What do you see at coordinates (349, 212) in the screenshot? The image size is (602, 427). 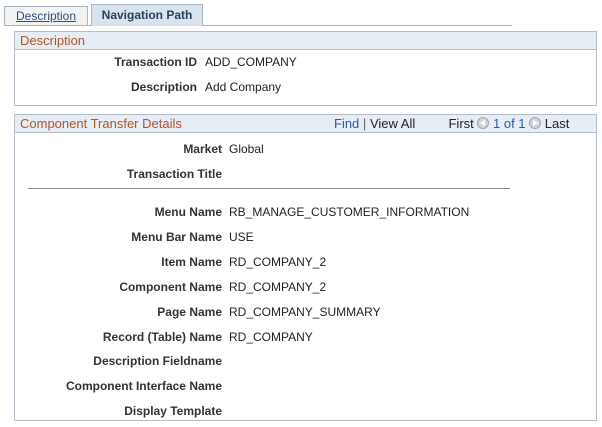 I see `menu-name-value: RB_MANAGE_CUSTOMER_INFORMATION` at bounding box center [349, 212].